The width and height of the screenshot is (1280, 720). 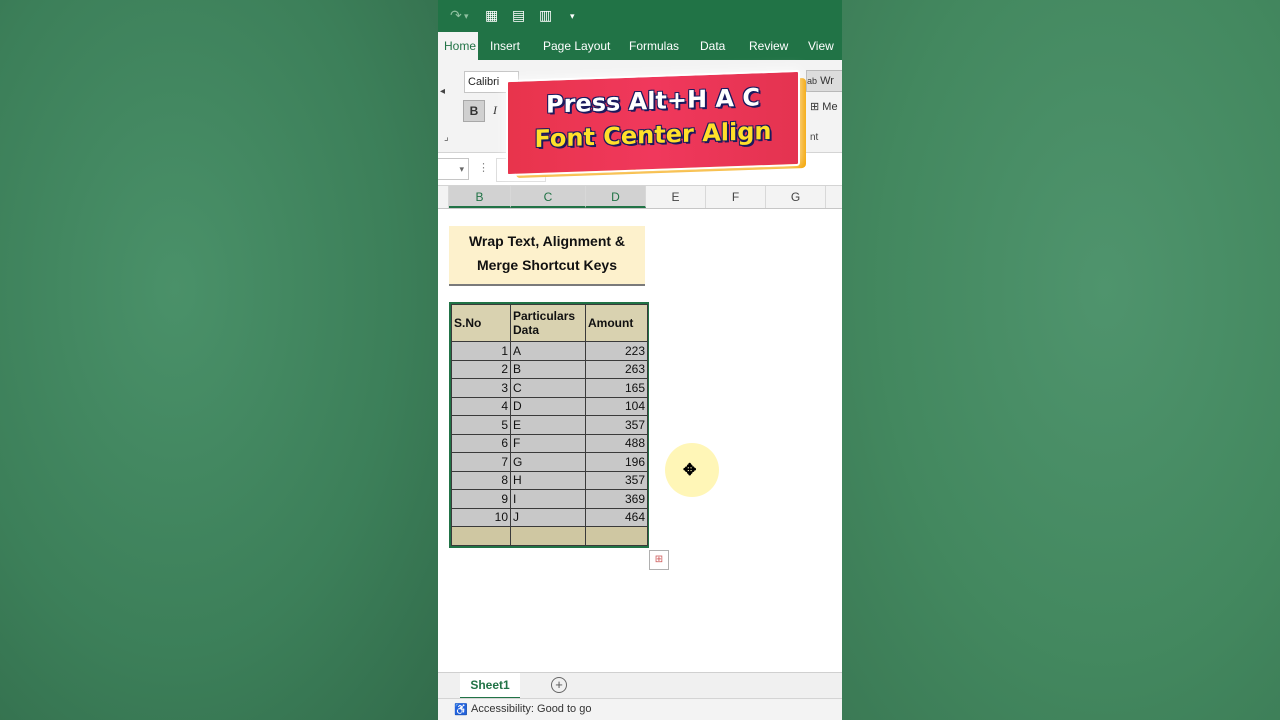 I want to click on table-cell: 369, so click(x=616, y=499).